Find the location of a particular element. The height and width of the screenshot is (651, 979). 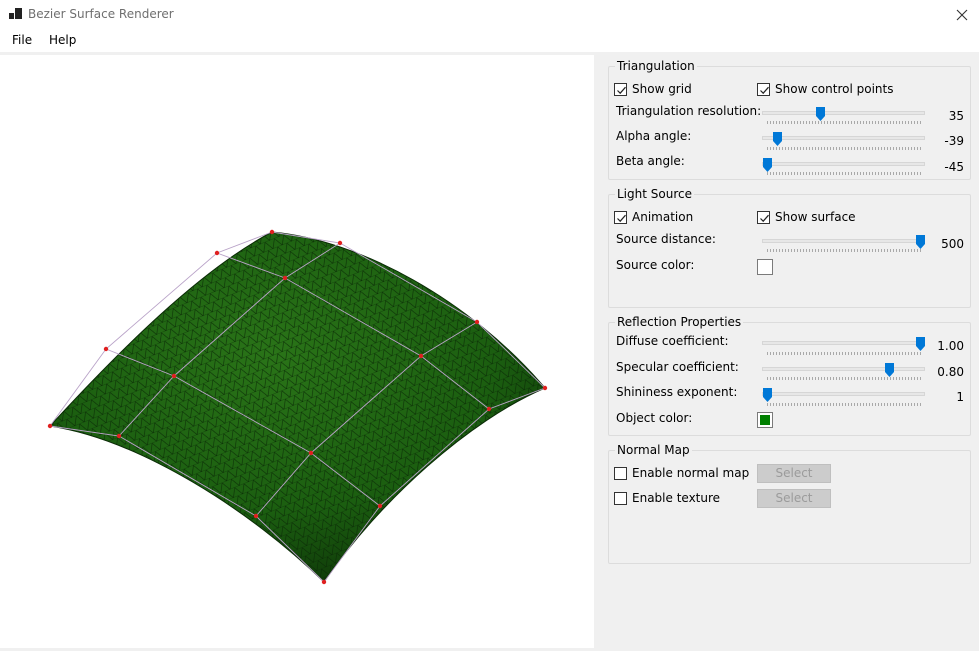

alpha-value: -39 is located at coordinates (954, 141).